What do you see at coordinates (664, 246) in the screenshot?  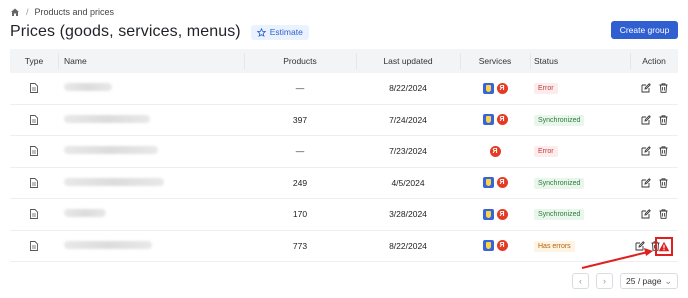 I see `warning-icon` at bounding box center [664, 246].